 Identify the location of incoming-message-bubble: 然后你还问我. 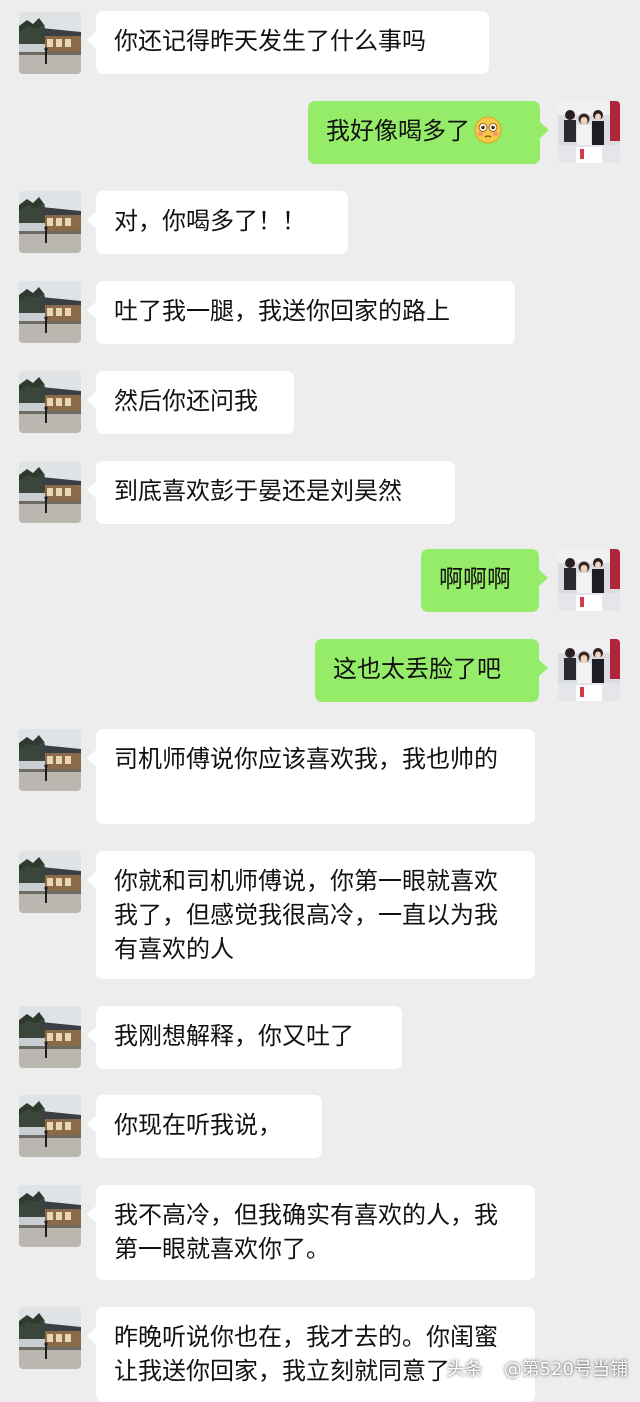
(190, 402).